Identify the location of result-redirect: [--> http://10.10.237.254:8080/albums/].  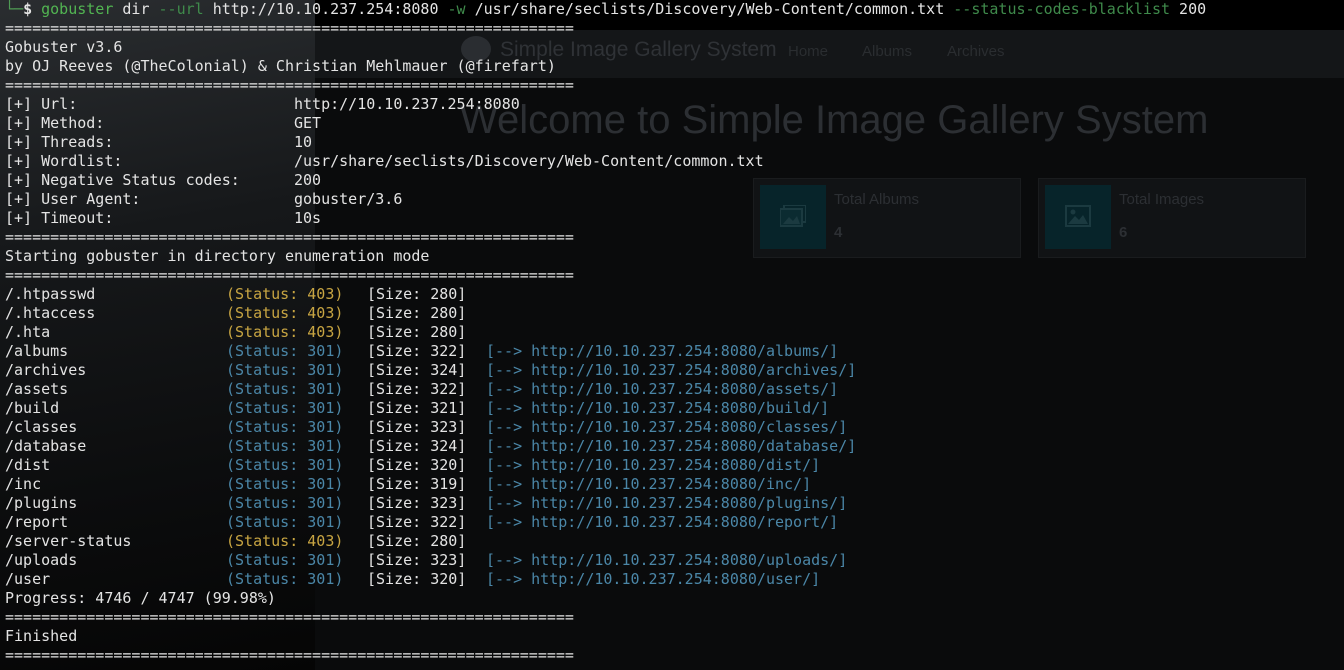
(662, 351).